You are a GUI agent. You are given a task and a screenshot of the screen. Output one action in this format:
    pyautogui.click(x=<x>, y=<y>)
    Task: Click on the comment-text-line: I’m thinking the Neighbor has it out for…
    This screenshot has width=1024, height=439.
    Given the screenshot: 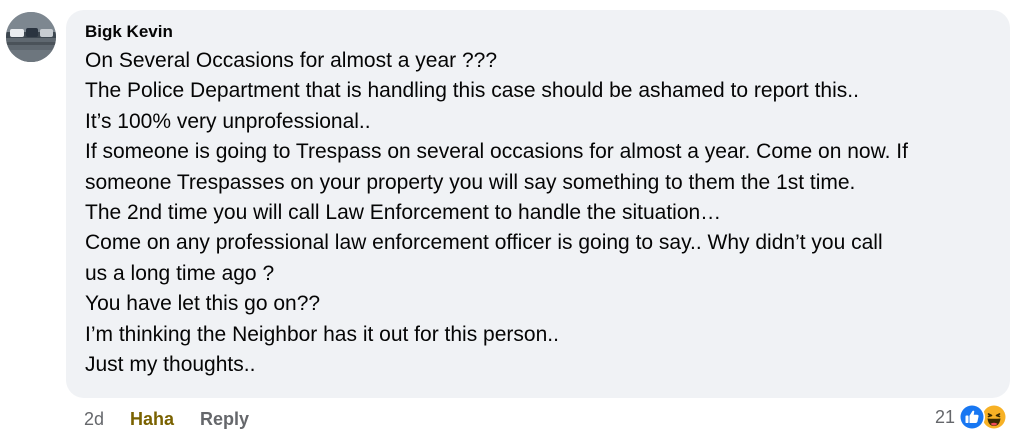 What is the action you would take?
    pyautogui.click(x=322, y=334)
    